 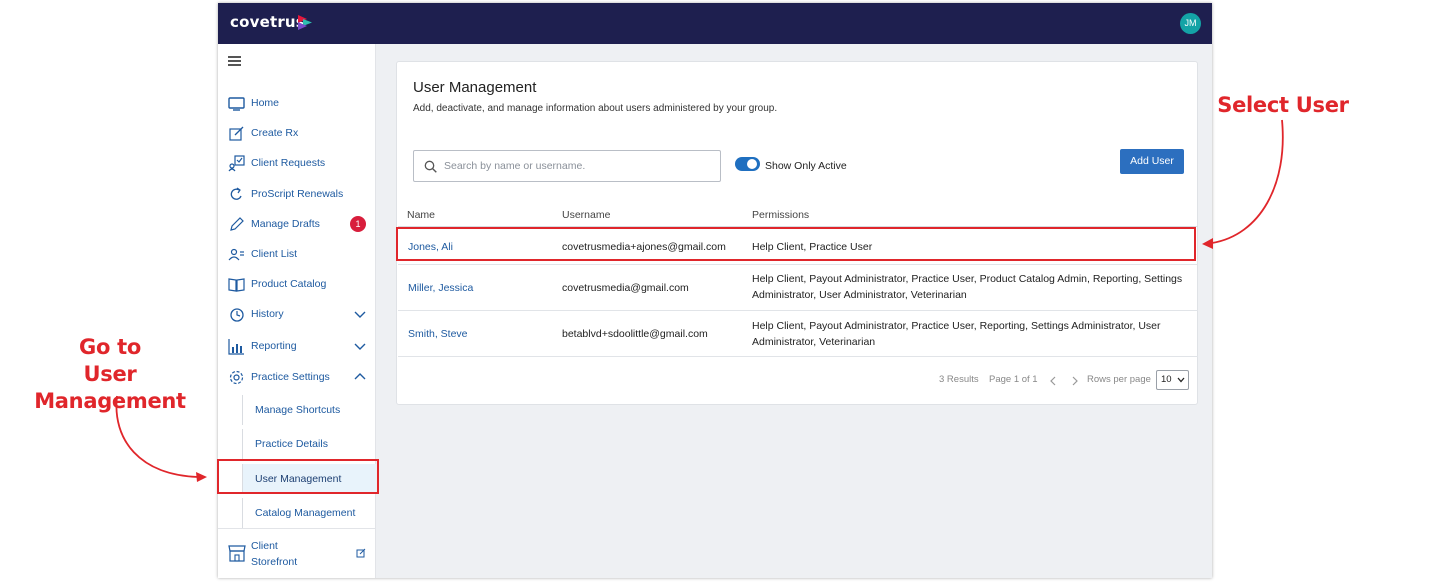 What do you see at coordinates (1190, 23) in the screenshot?
I see `user-avatar: JM` at bounding box center [1190, 23].